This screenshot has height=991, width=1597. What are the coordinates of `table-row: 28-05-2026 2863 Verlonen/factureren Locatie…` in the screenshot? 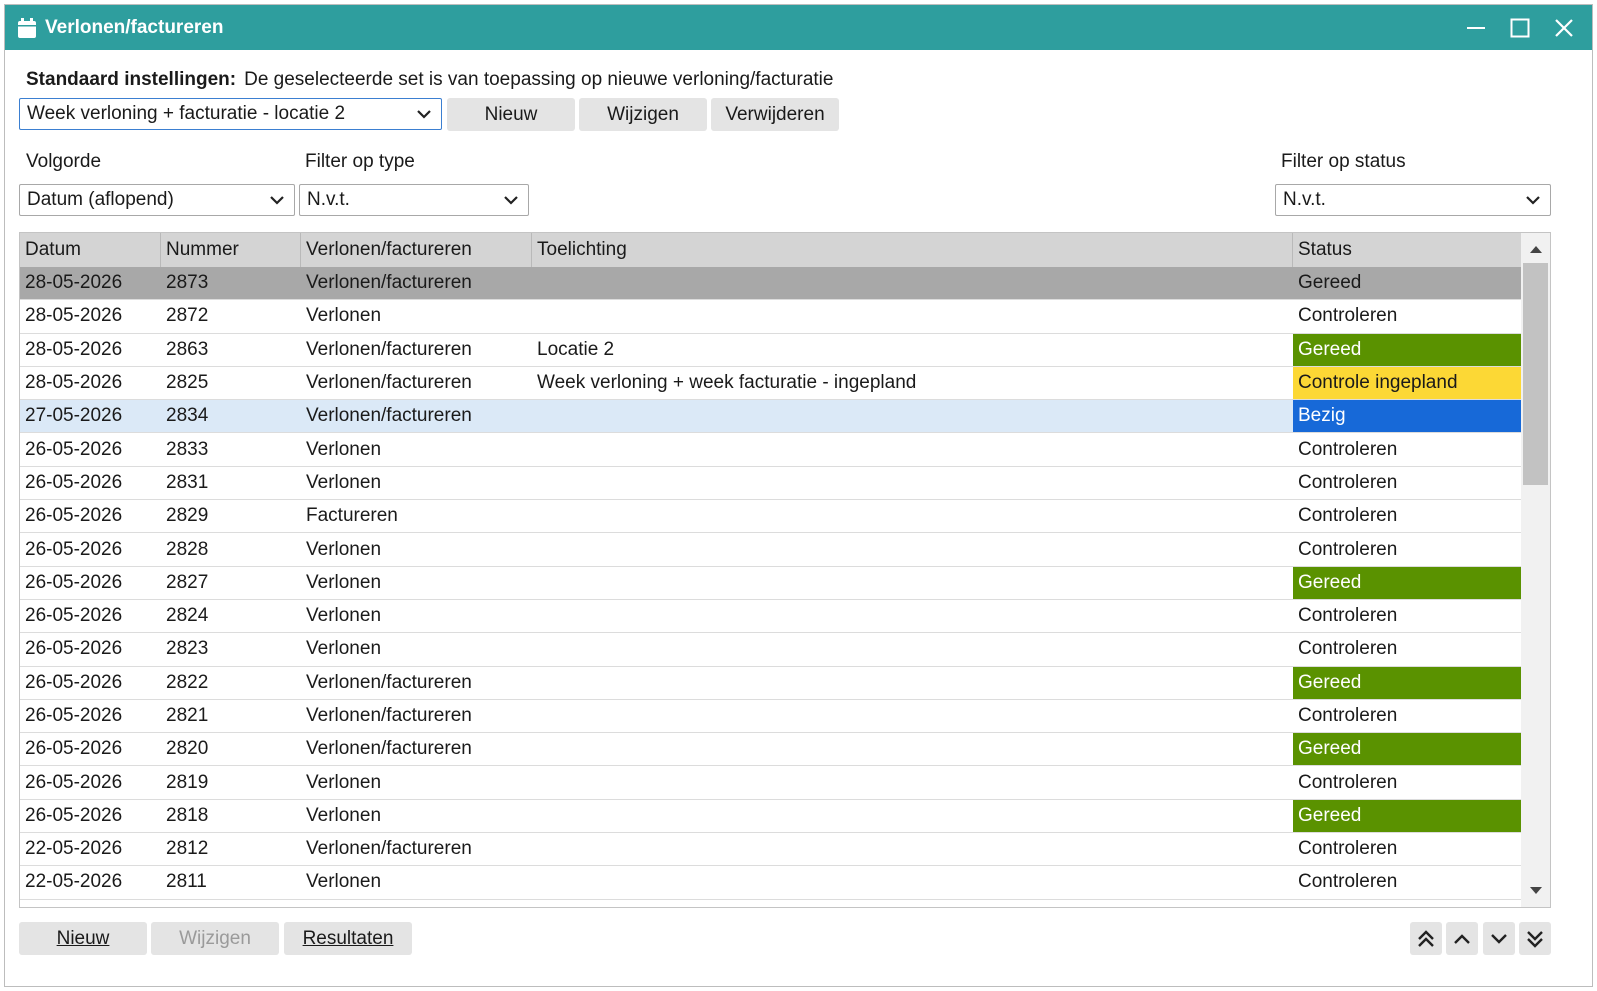 It's located at (770, 350).